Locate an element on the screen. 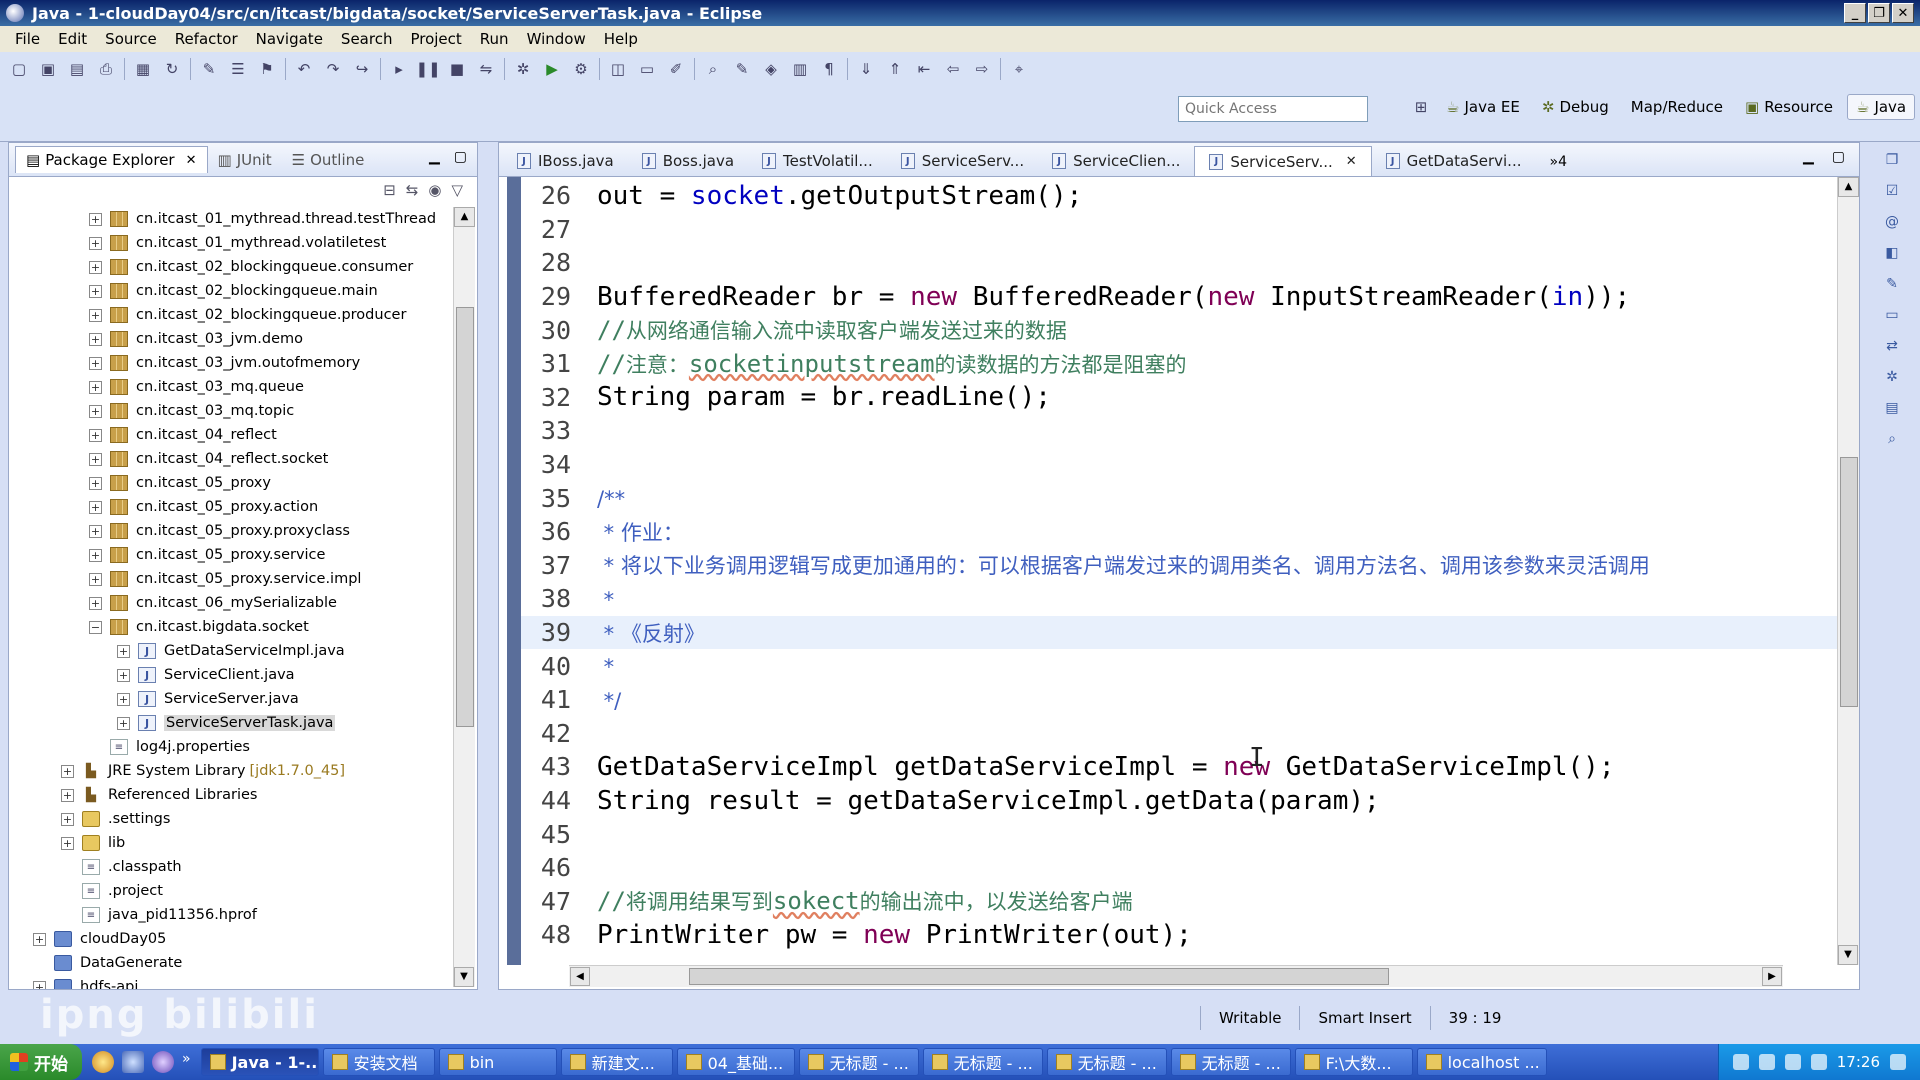  step-icon: ↪ is located at coordinates (362, 69).